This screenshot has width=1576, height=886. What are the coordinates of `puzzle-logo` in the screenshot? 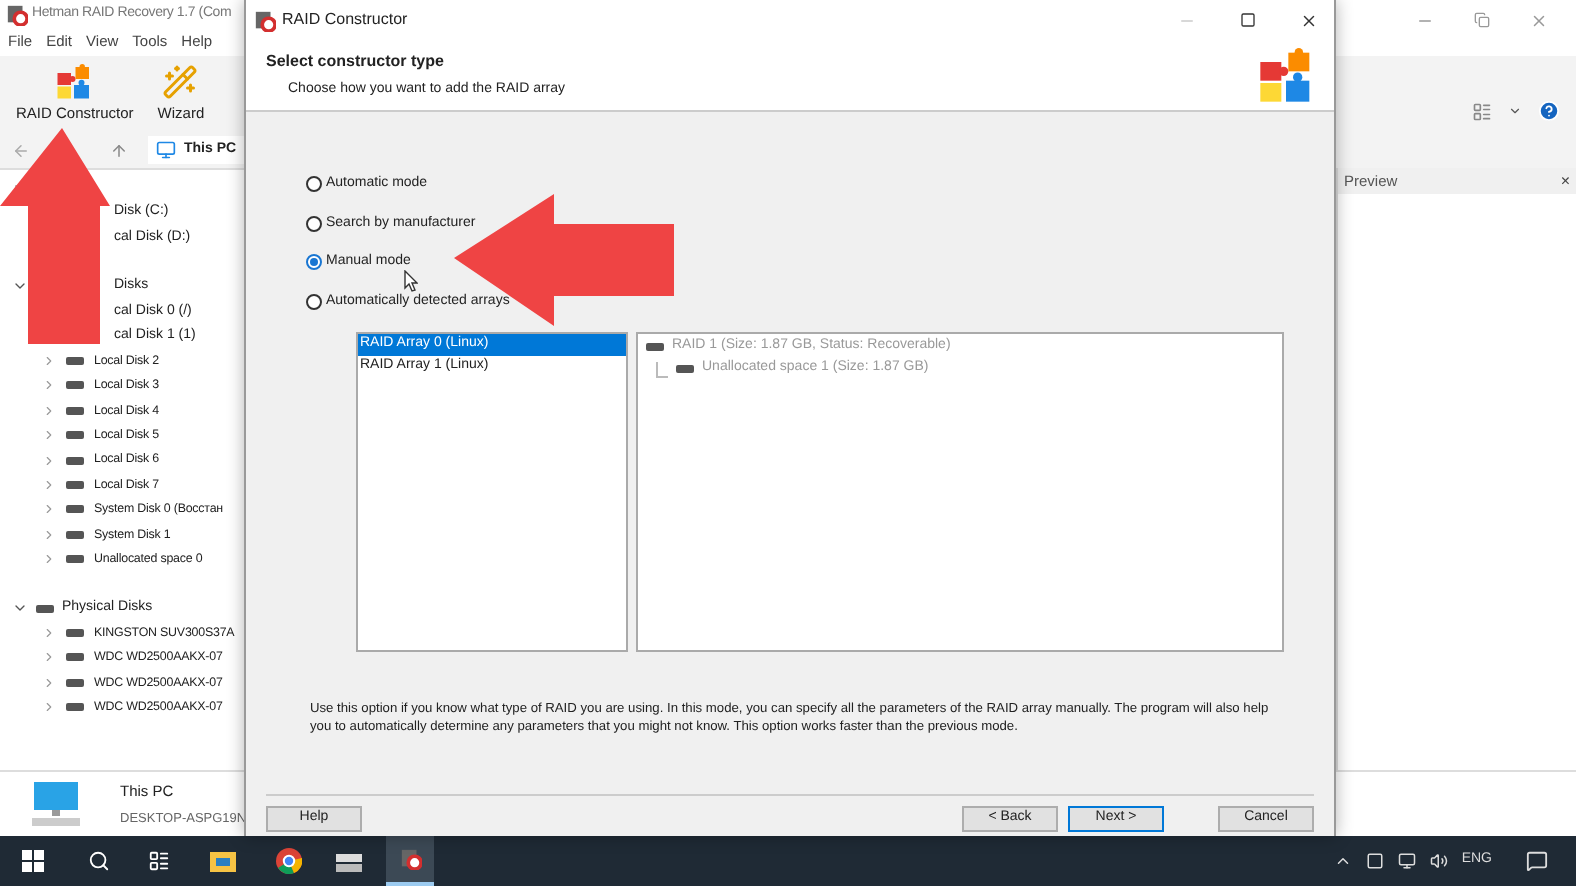 It's located at (1286, 75).